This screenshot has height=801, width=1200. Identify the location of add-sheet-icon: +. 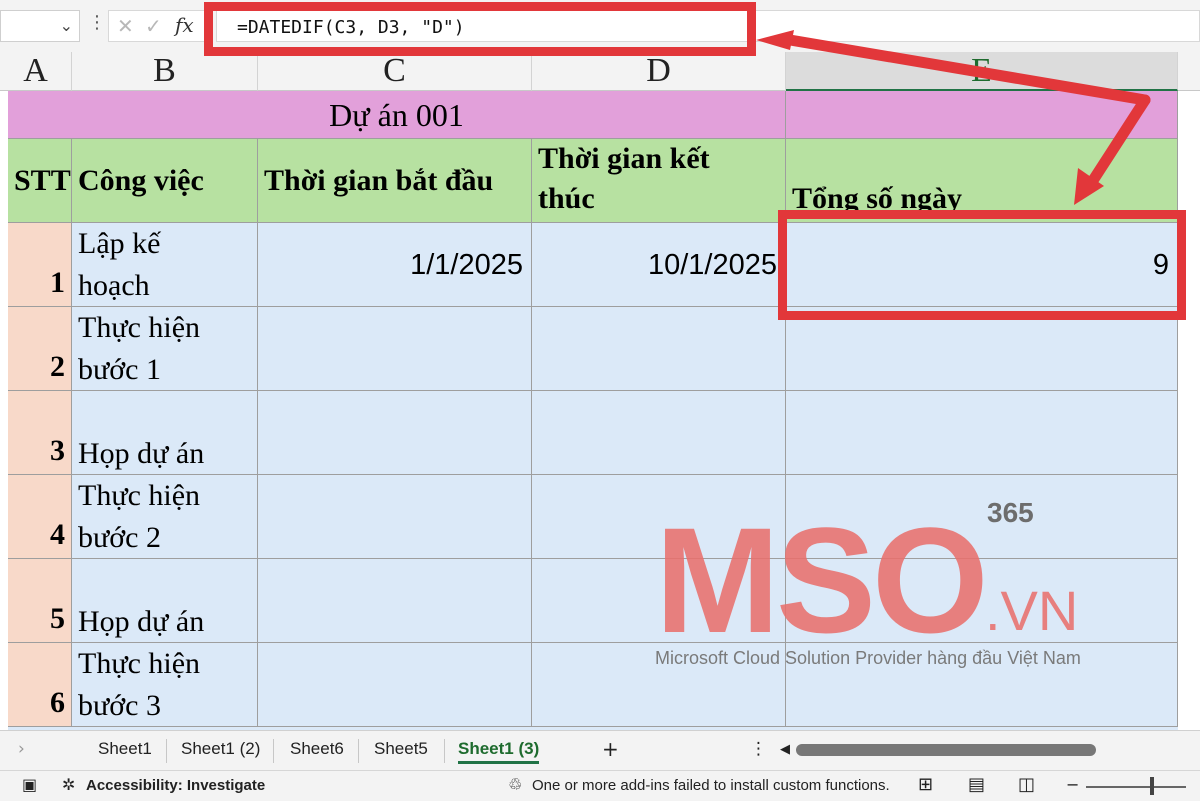
(610, 749).